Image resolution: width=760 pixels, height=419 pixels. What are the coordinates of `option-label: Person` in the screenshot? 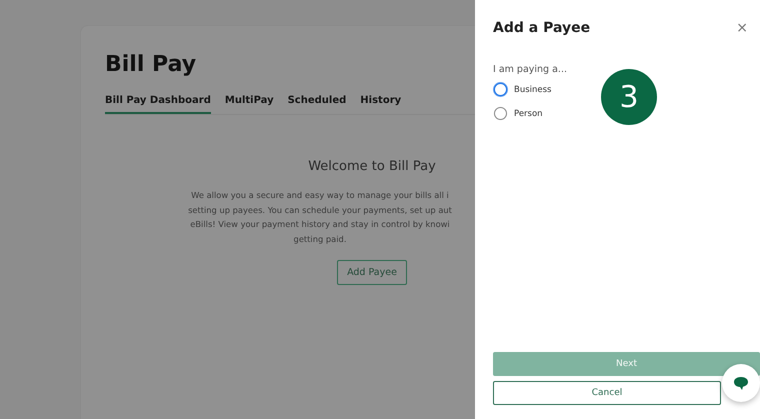 It's located at (528, 113).